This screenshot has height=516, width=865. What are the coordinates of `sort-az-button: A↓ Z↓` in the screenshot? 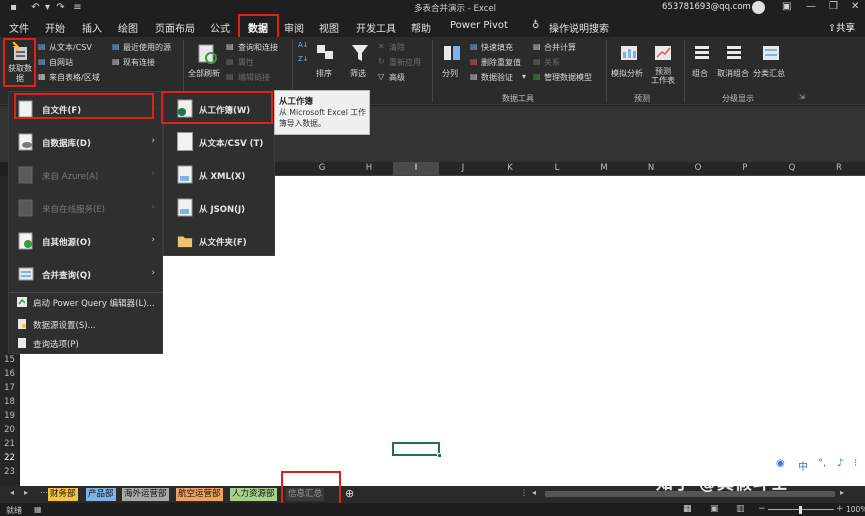 It's located at (305, 61).